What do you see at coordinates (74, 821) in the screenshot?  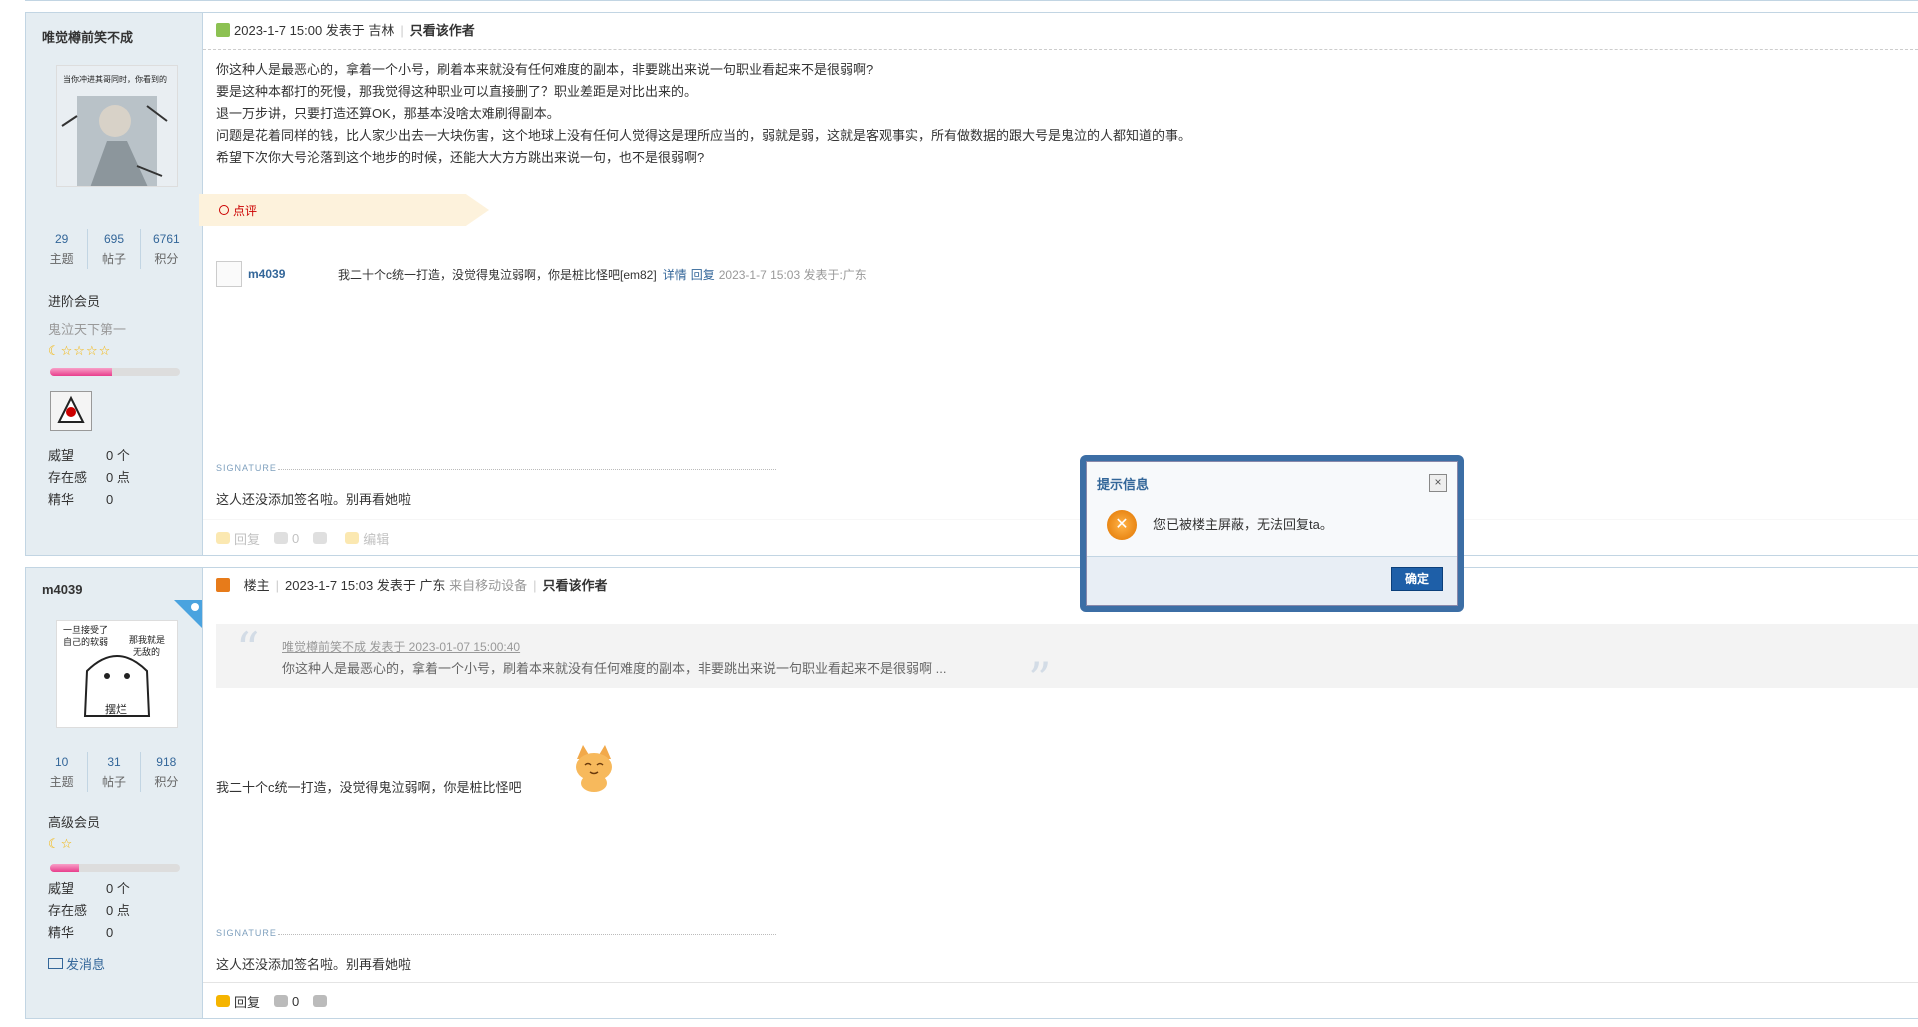 I see `user-level: 高级会员` at bounding box center [74, 821].